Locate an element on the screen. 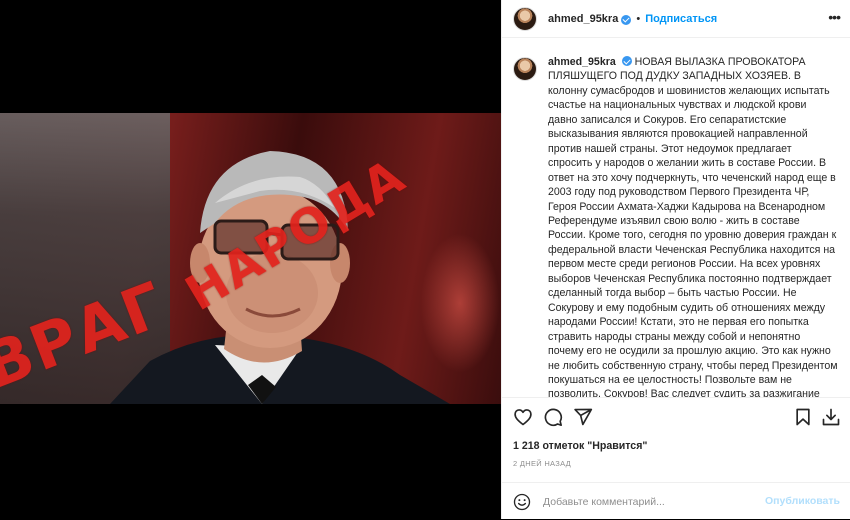  post-header: ahmed_95kra • Подписаться ••• is located at coordinates (676, 19).